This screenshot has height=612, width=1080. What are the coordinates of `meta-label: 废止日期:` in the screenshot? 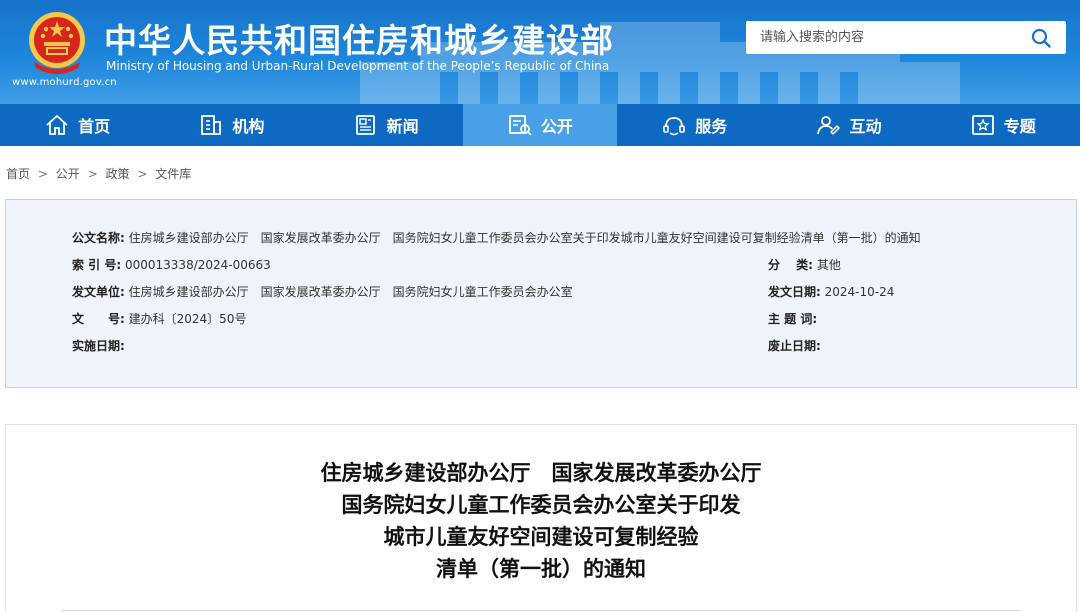 It's located at (794, 346).